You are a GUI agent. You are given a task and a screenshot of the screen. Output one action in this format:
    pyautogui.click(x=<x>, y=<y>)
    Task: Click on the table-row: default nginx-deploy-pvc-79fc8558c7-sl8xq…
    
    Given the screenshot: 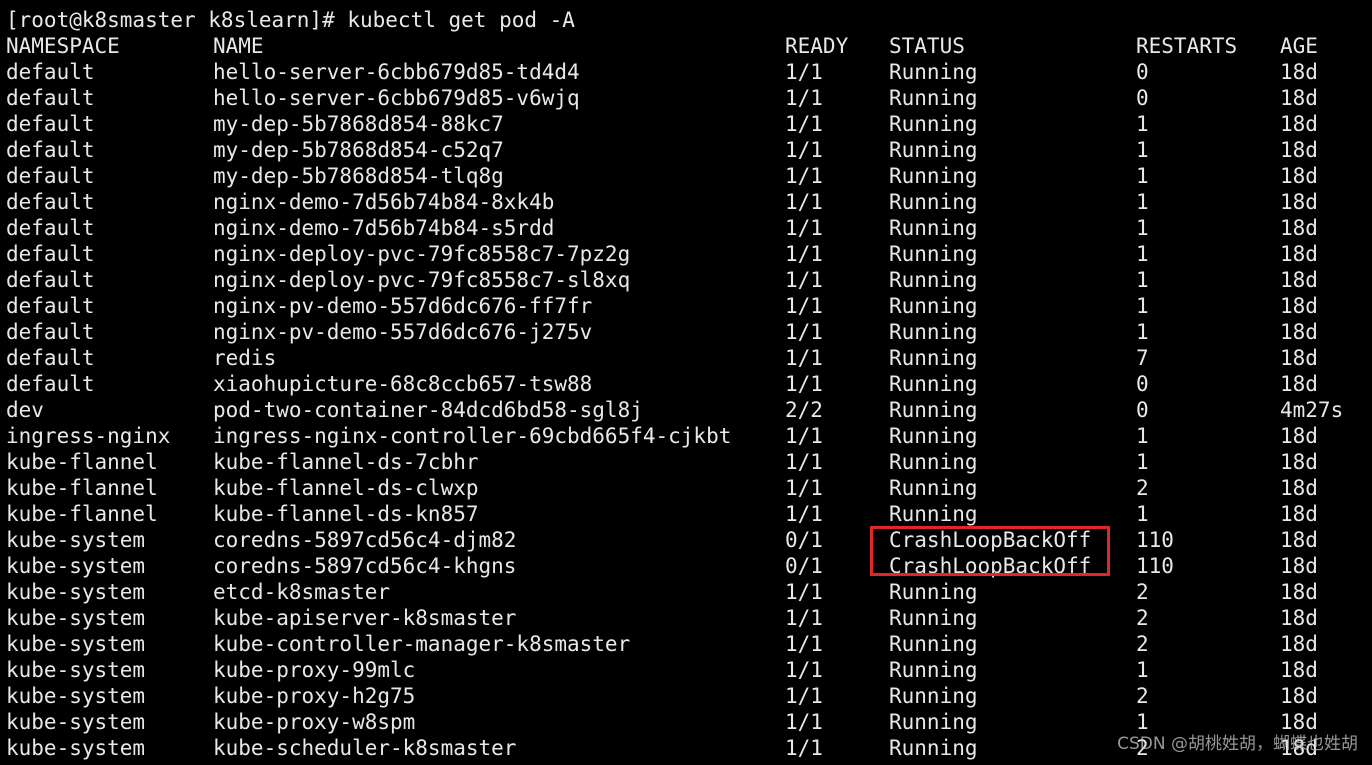 What is the action you would take?
    pyautogui.click(x=686, y=280)
    